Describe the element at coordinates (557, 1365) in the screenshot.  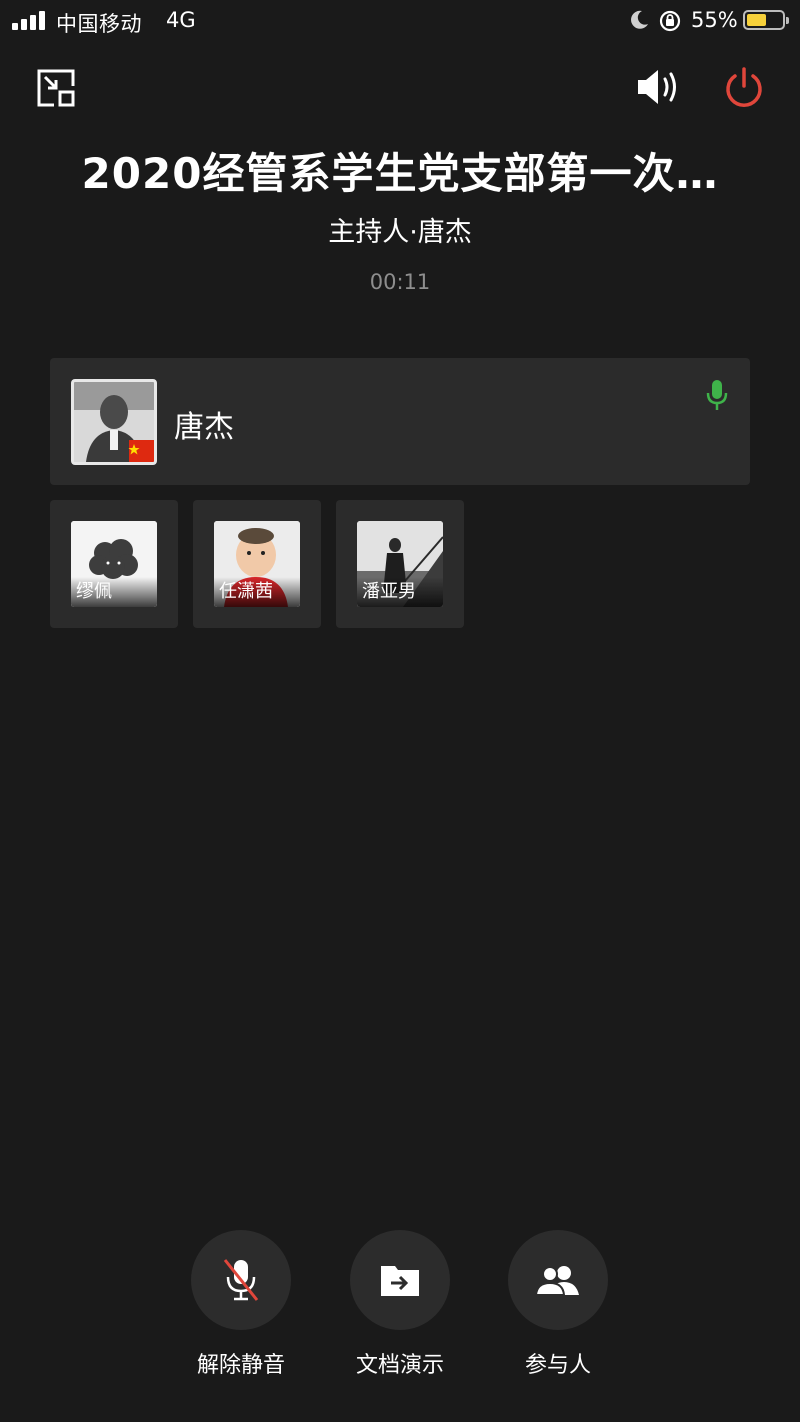
I see `participants-label: 参与人` at that location.